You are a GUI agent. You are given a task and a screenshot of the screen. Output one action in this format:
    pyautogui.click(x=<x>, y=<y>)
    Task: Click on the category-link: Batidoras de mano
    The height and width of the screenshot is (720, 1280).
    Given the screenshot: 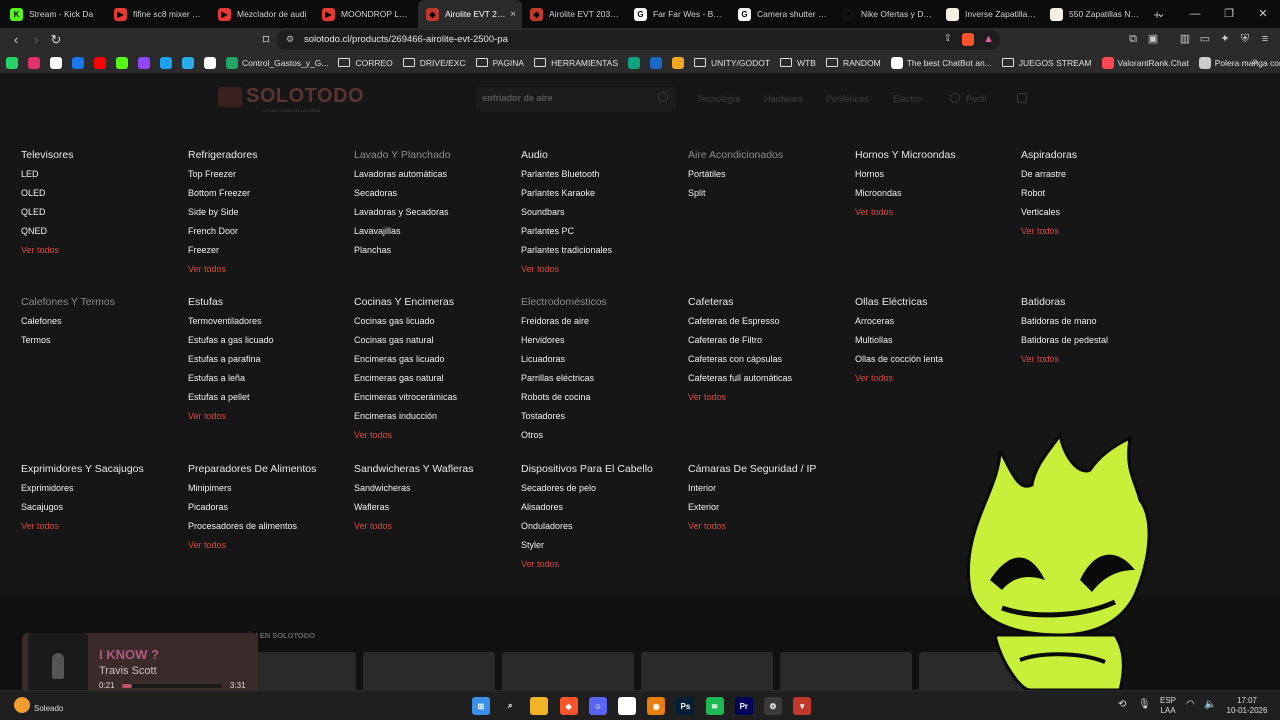 What is the action you would take?
    pyautogui.click(x=1101, y=325)
    